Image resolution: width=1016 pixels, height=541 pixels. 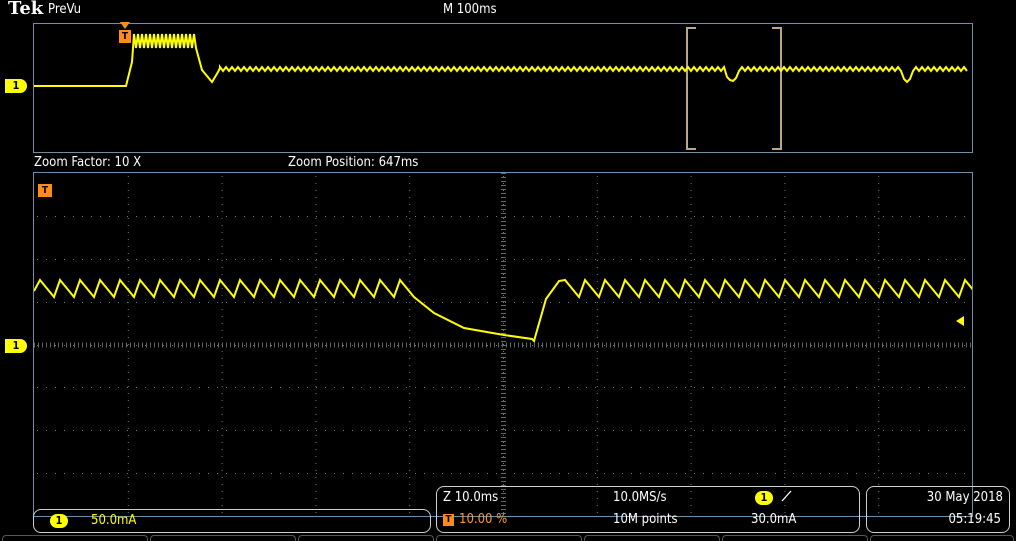 I want to click on mode-label: PreVu, so click(x=65, y=9).